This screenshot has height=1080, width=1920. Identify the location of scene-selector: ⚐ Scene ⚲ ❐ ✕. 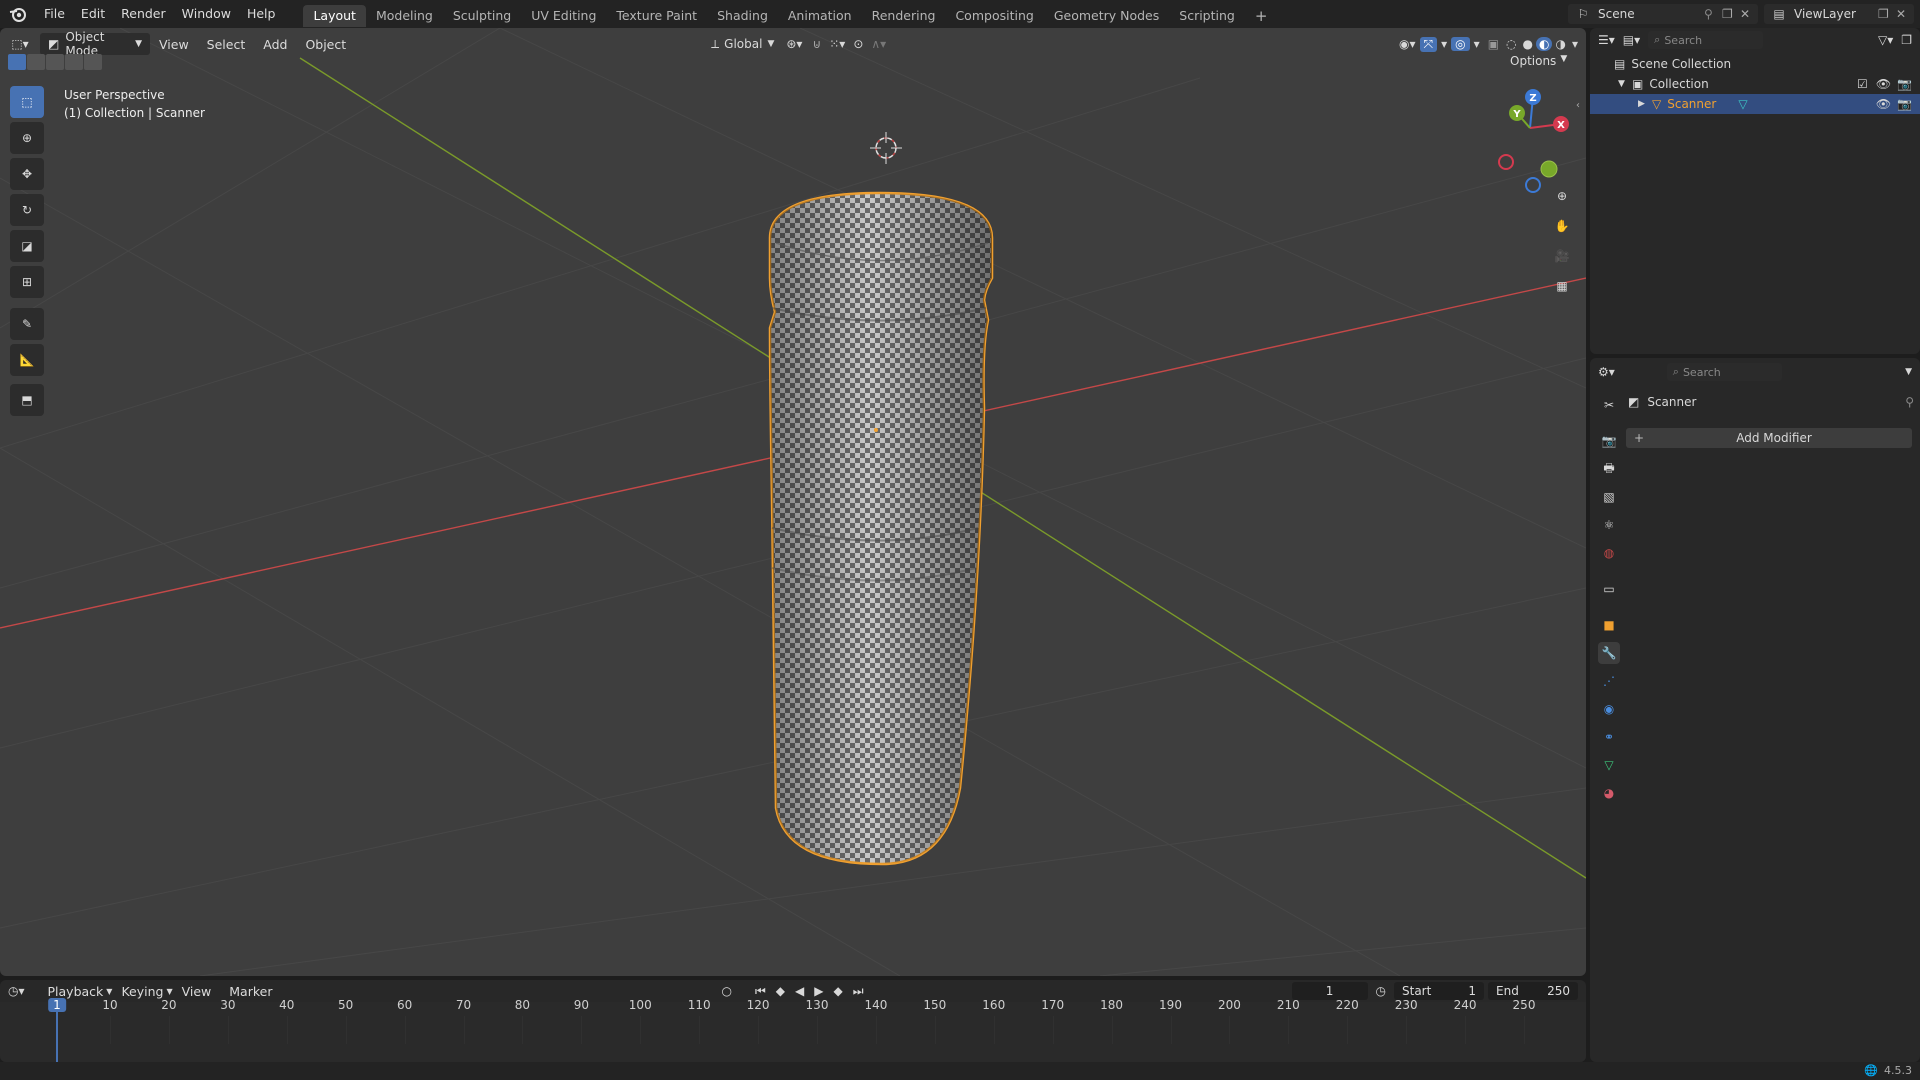
(1663, 14).